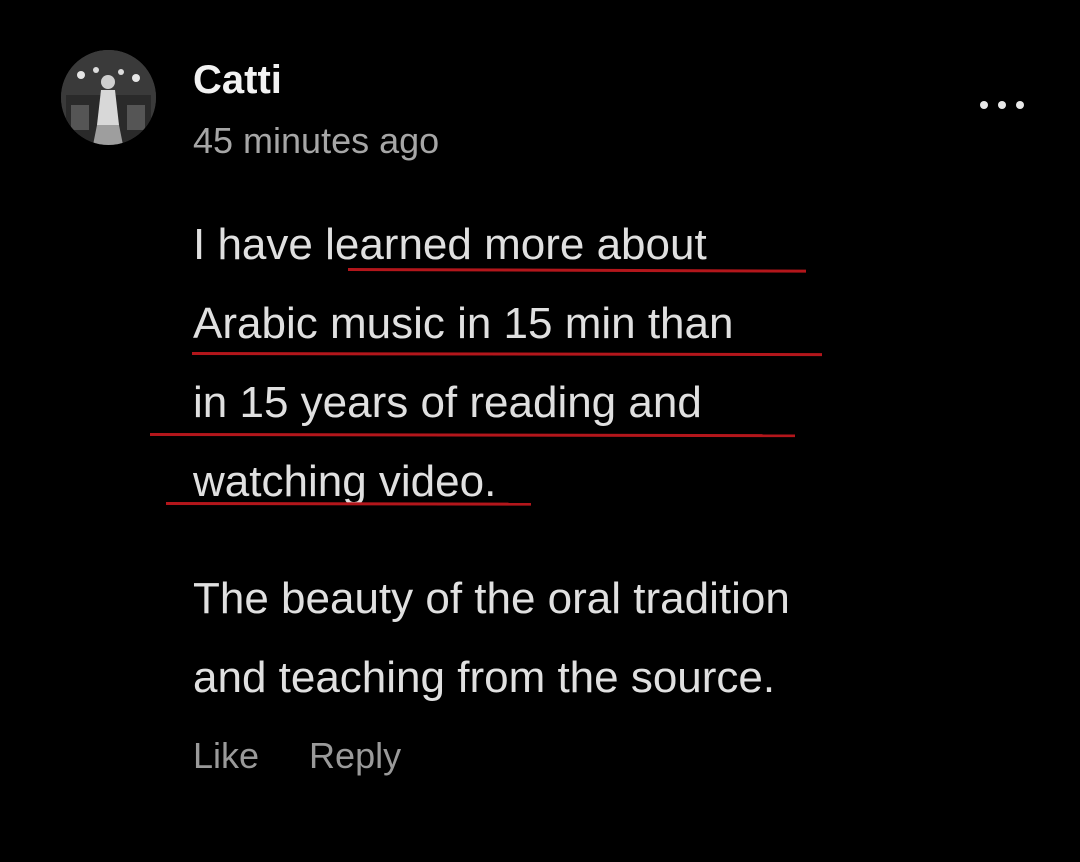 This screenshot has width=1080, height=862. I want to click on avatar, so click(108, 97).